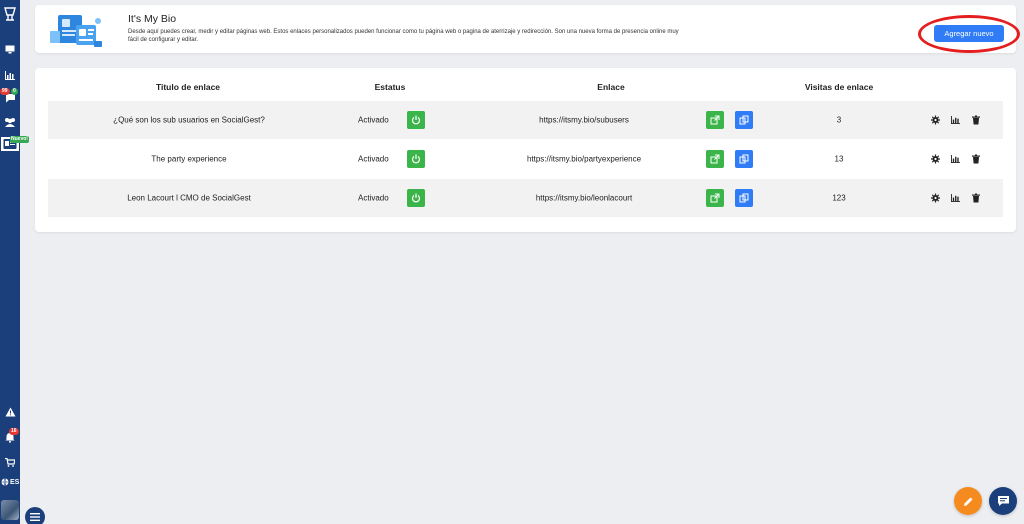 The height and width of the screenshot is (524, 1024). I want to click on app-logo-icon, so click(10, 14).